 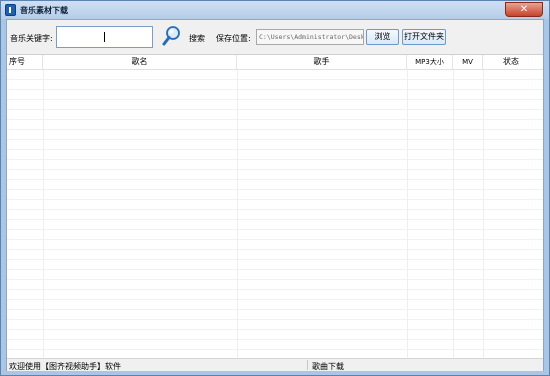 What do you see at coordinates (275, 10) in the screenshot?
I see `title-bar: 音乐素材下载 ✕` at bounding box center [275, 10].